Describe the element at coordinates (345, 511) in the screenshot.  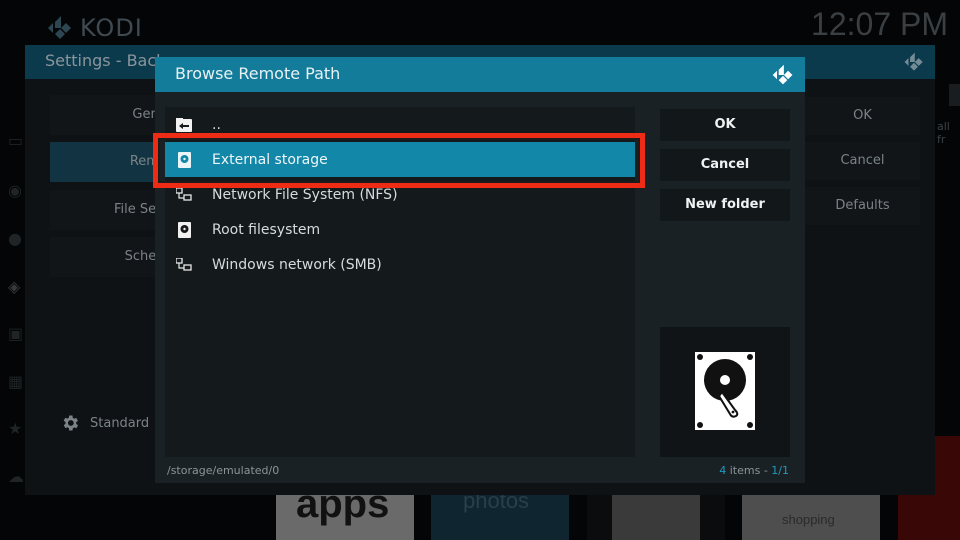
I see `tile-apps: apps` at that location.